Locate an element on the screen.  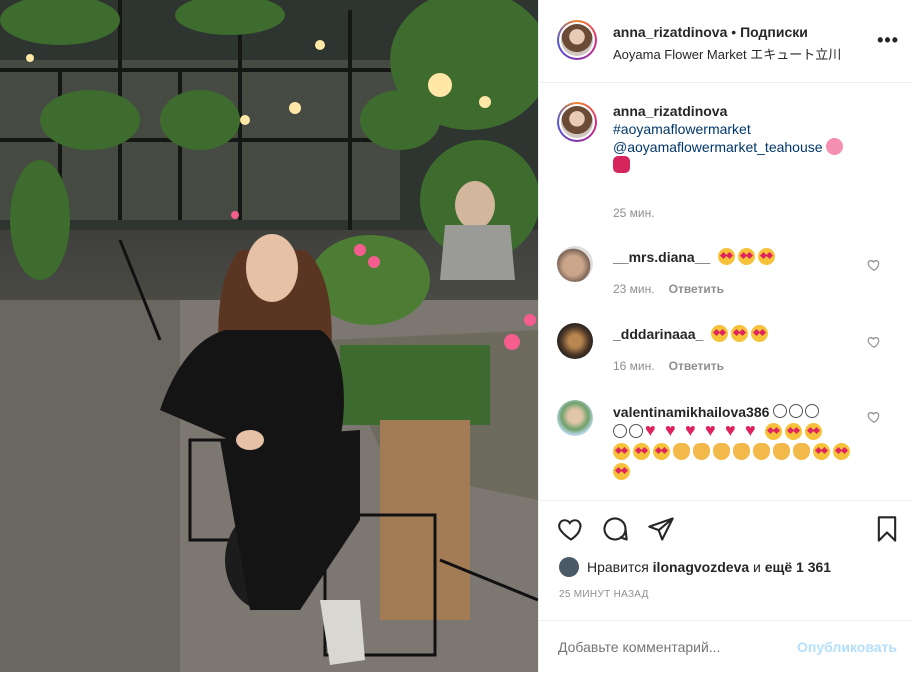
comment-text: __mrs.diana__ is located at coordinates (738, 257).